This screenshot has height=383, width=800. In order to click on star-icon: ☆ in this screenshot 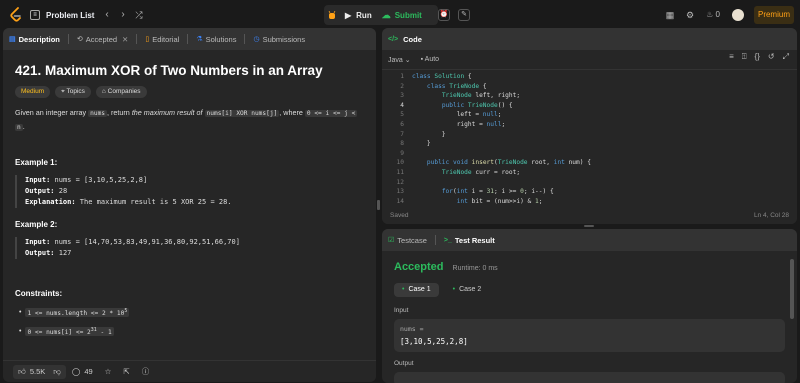, I will do `click(108, 371)`.